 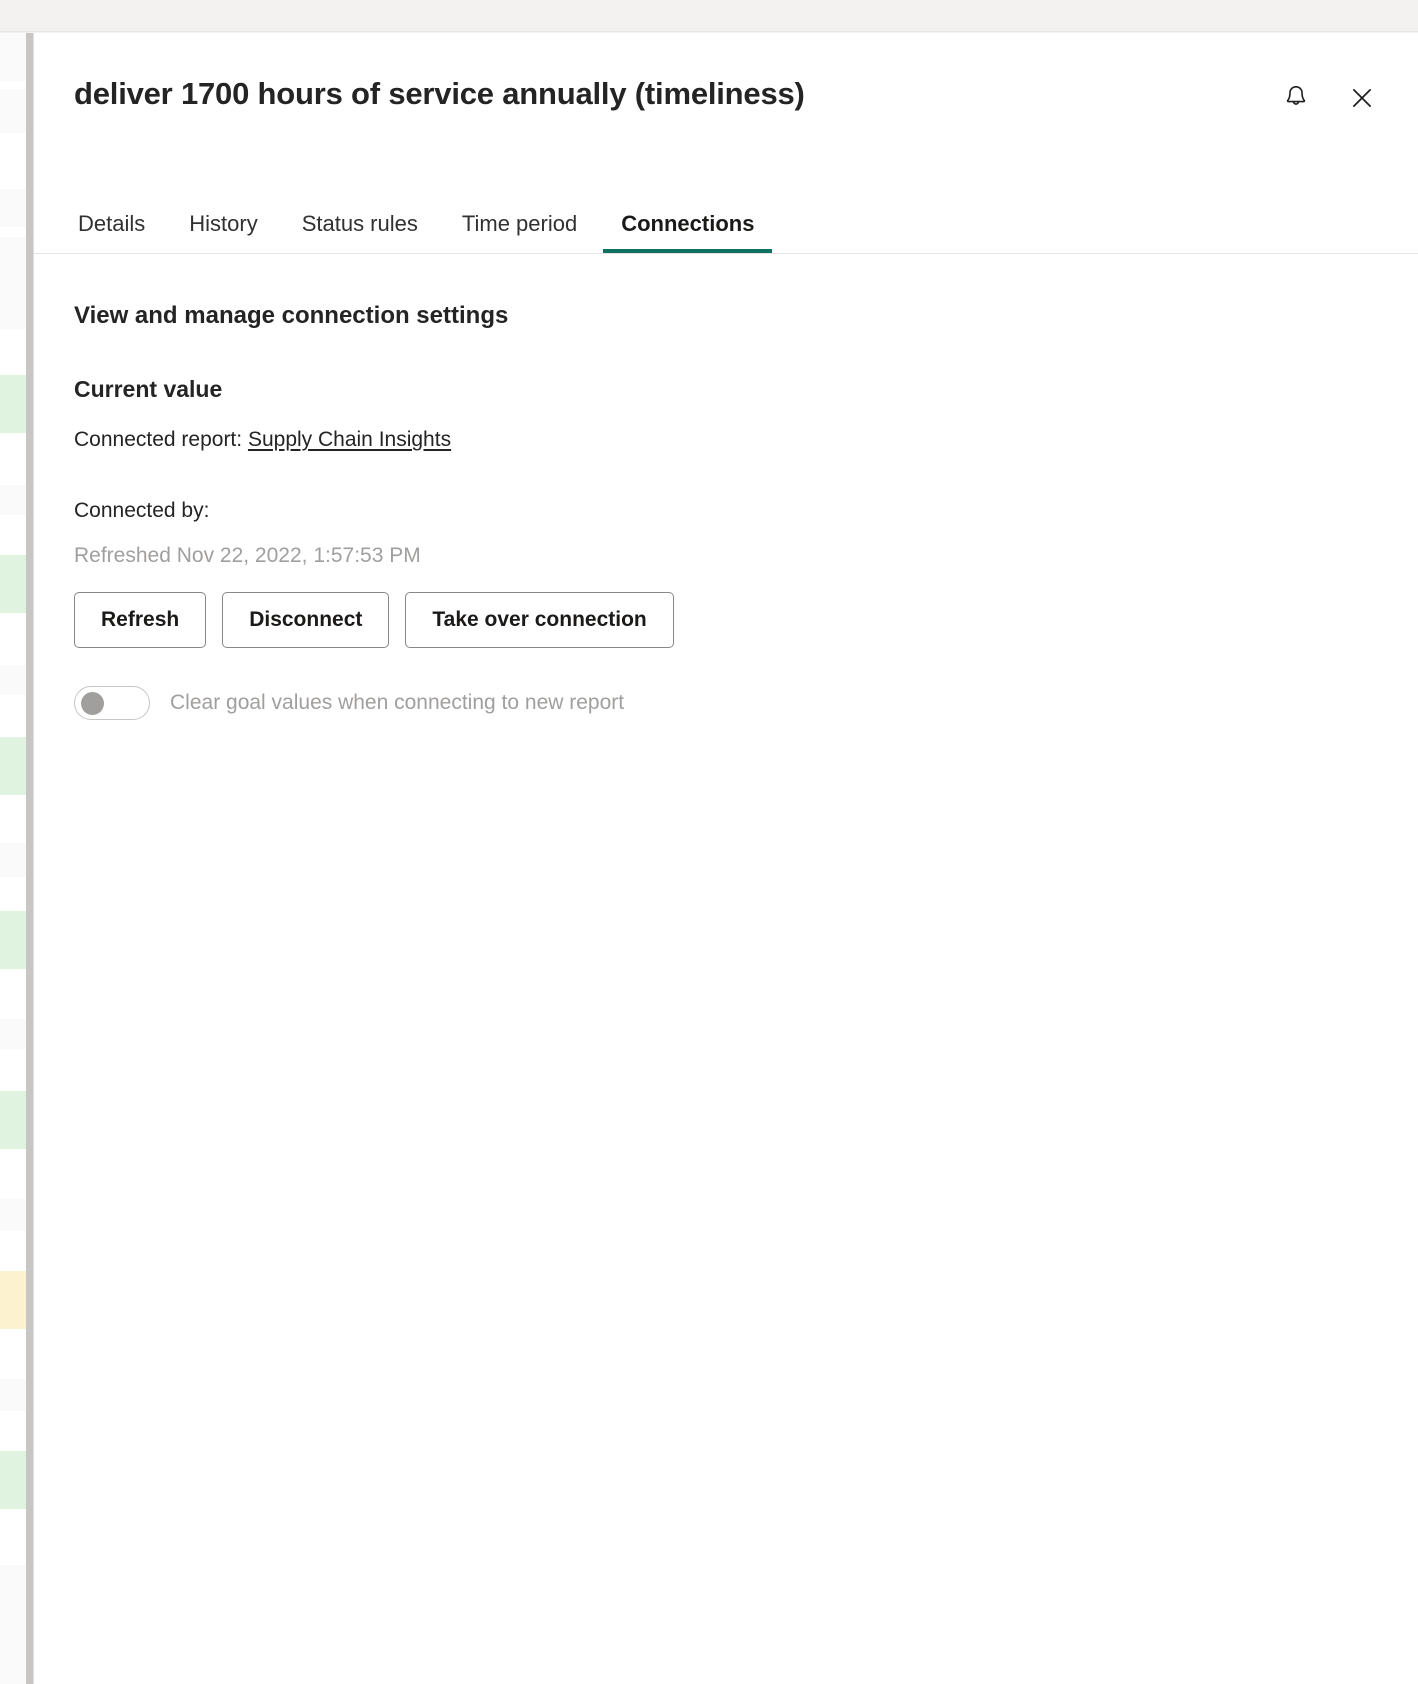 I want to click on connected-by-label: Connected by:, so click(x=142, y=511).